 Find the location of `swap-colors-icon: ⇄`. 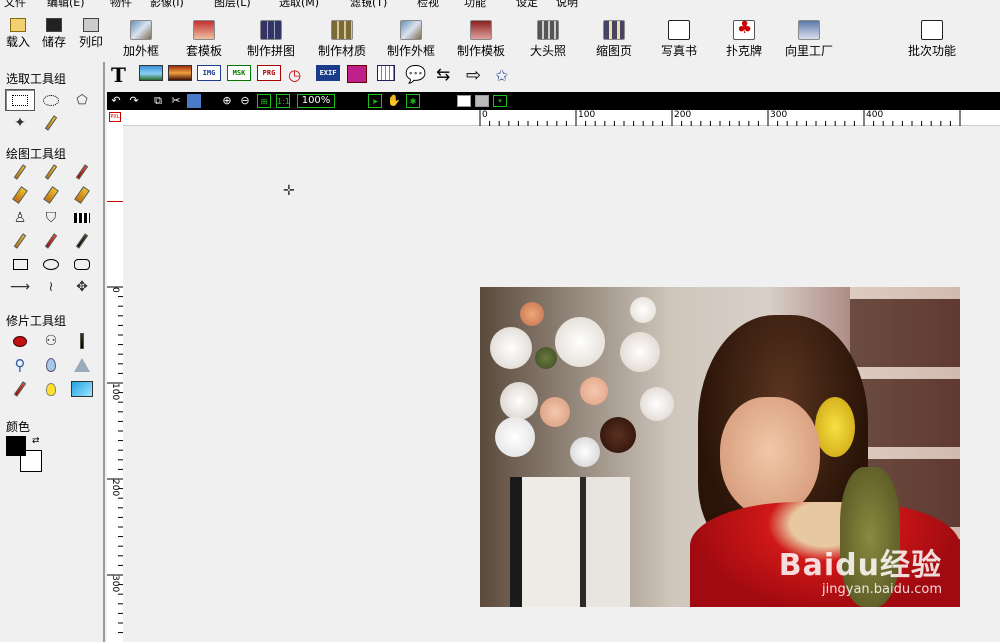

swap-colors-icon: ⇄ is located at coordinates (36, 441).